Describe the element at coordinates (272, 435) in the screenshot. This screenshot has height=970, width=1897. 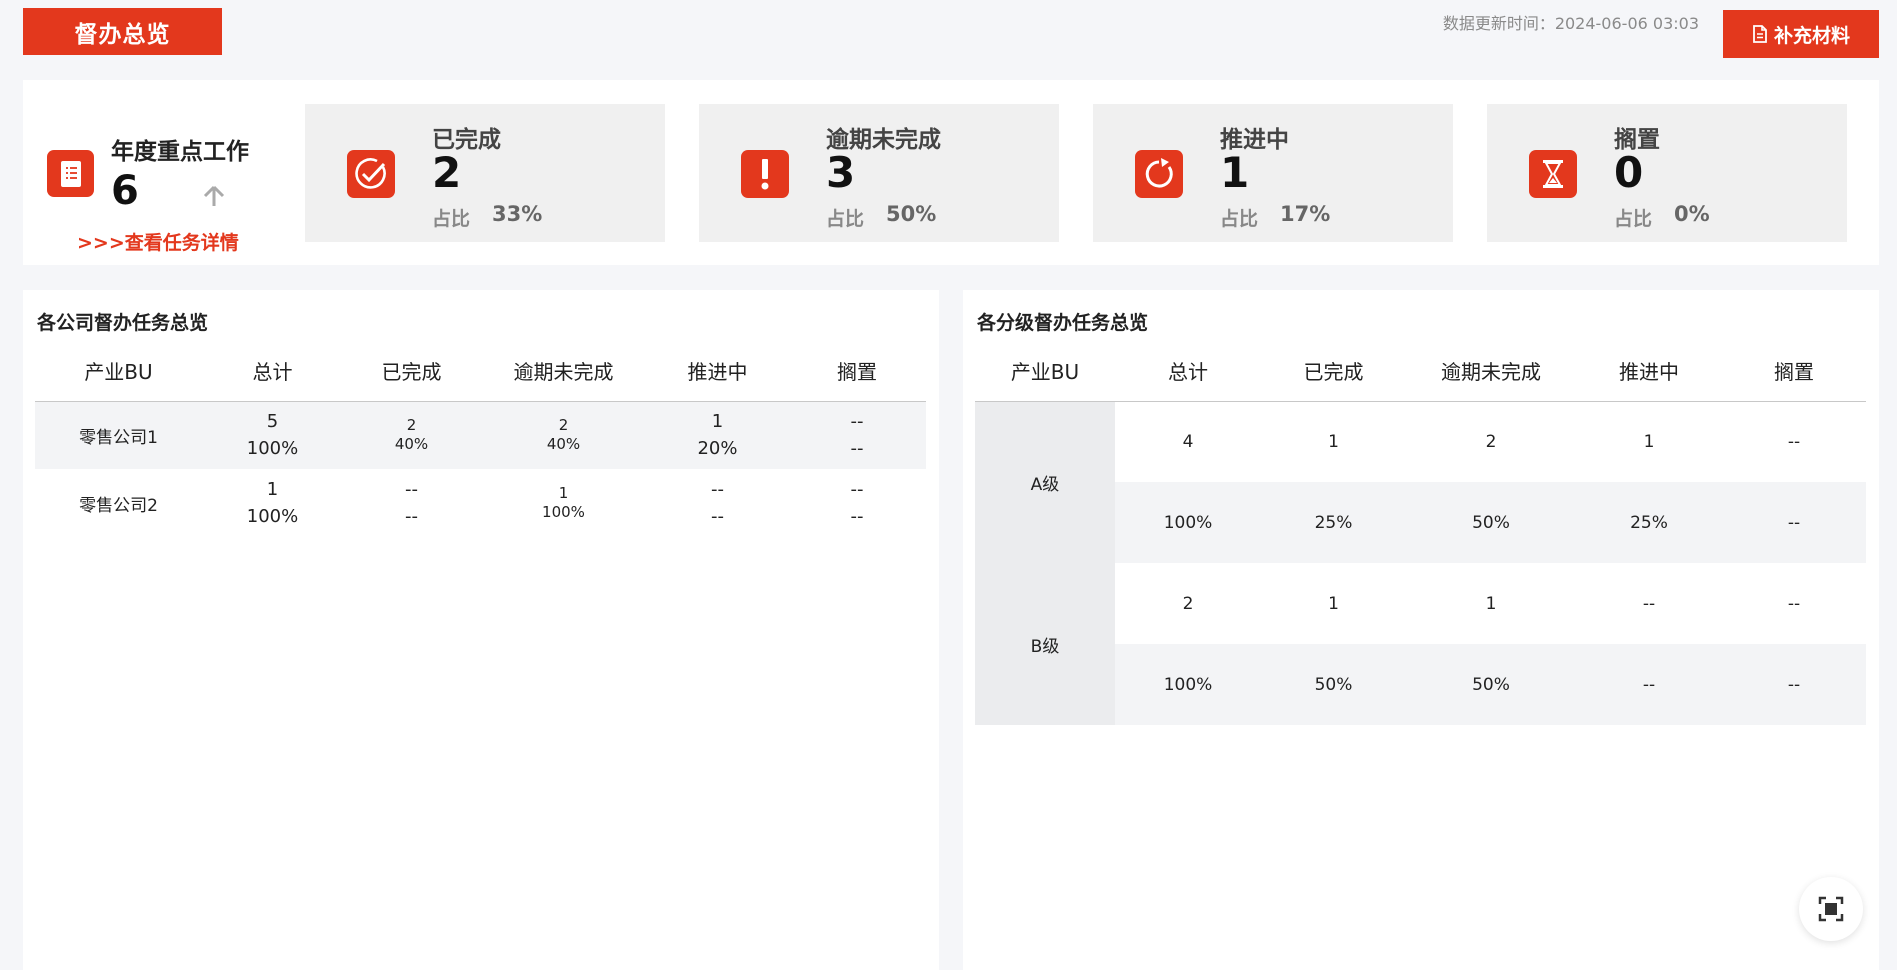
I see `total-cell: 5 100%` at that location.